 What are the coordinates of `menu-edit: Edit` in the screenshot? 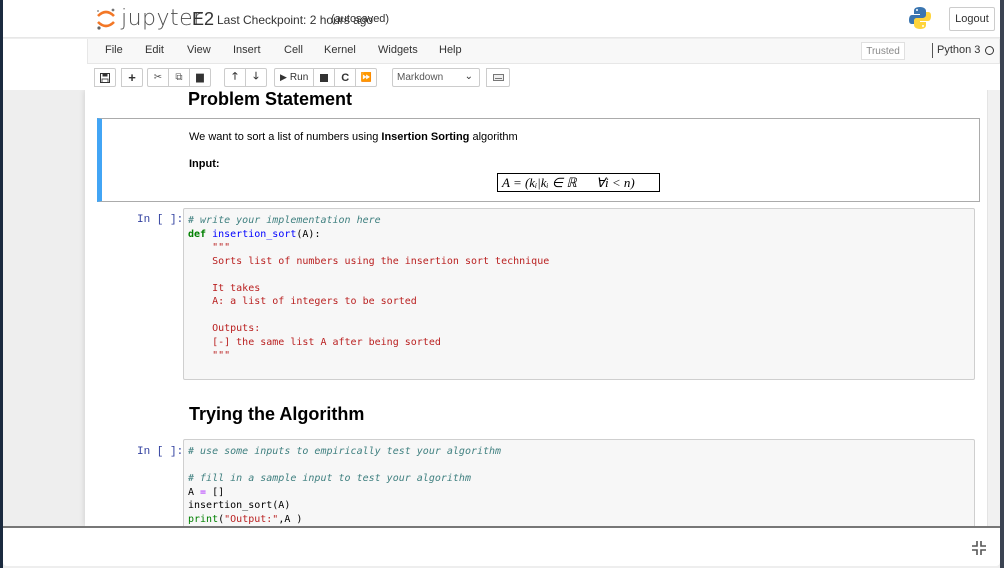 It's located at (154, 50).